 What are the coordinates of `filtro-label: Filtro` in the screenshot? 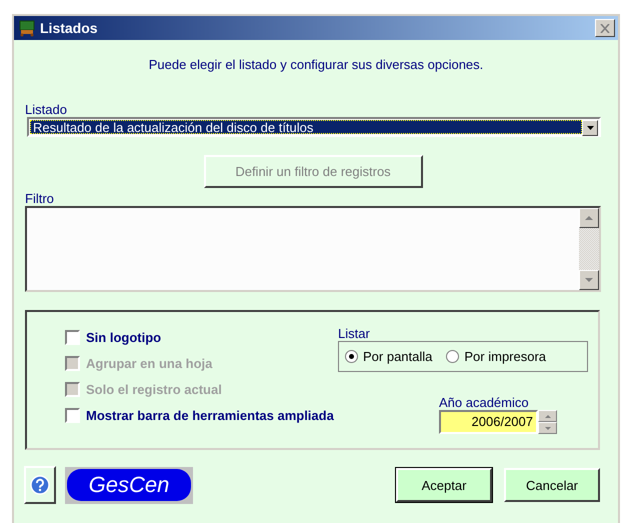 It's located at (40, 198).